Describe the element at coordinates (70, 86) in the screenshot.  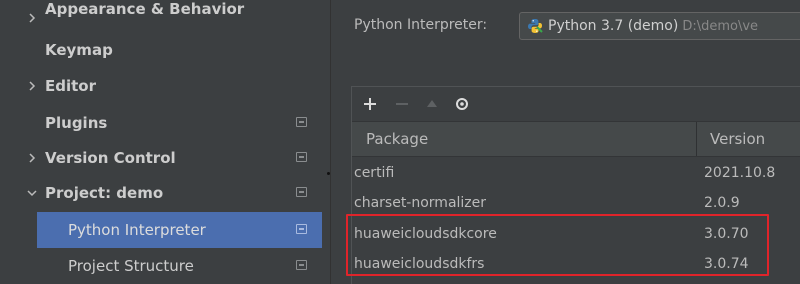
I see `sidebar-item-label: Editor` at that location.